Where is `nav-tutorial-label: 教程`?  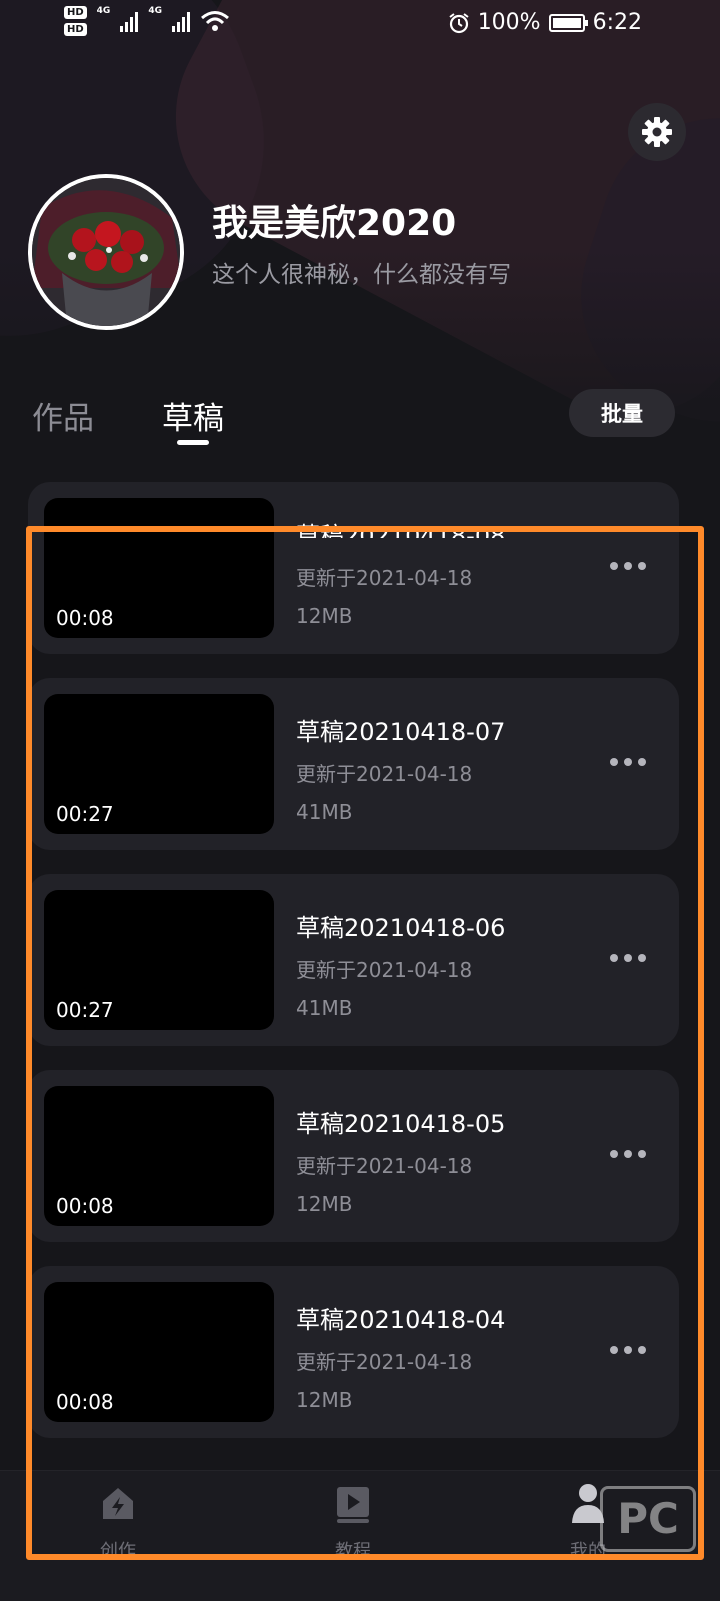
nav-tutorial-label: 教程 is located at coordinates (353, 1551).